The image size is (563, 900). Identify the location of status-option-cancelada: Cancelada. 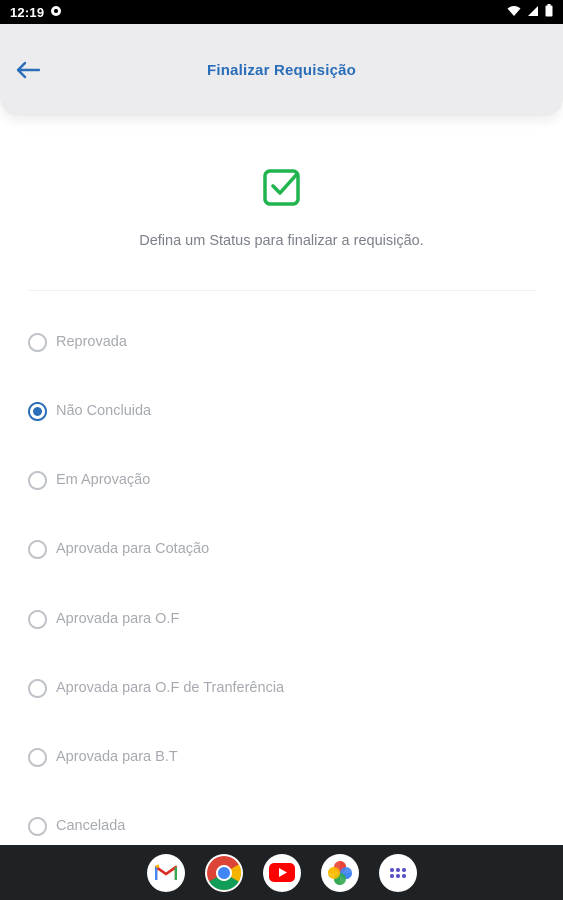
(76, 826).